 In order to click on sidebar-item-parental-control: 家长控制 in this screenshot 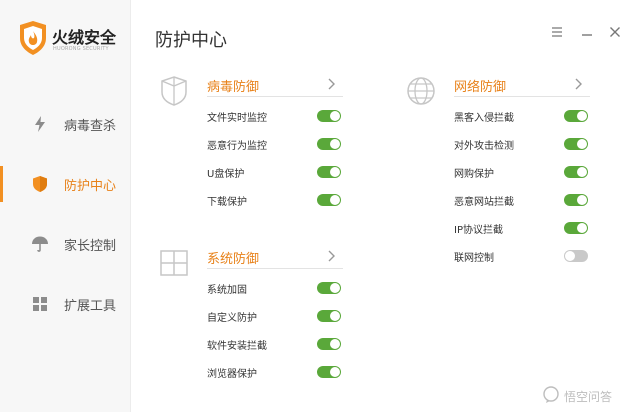, I will do `click(65, 244)`.